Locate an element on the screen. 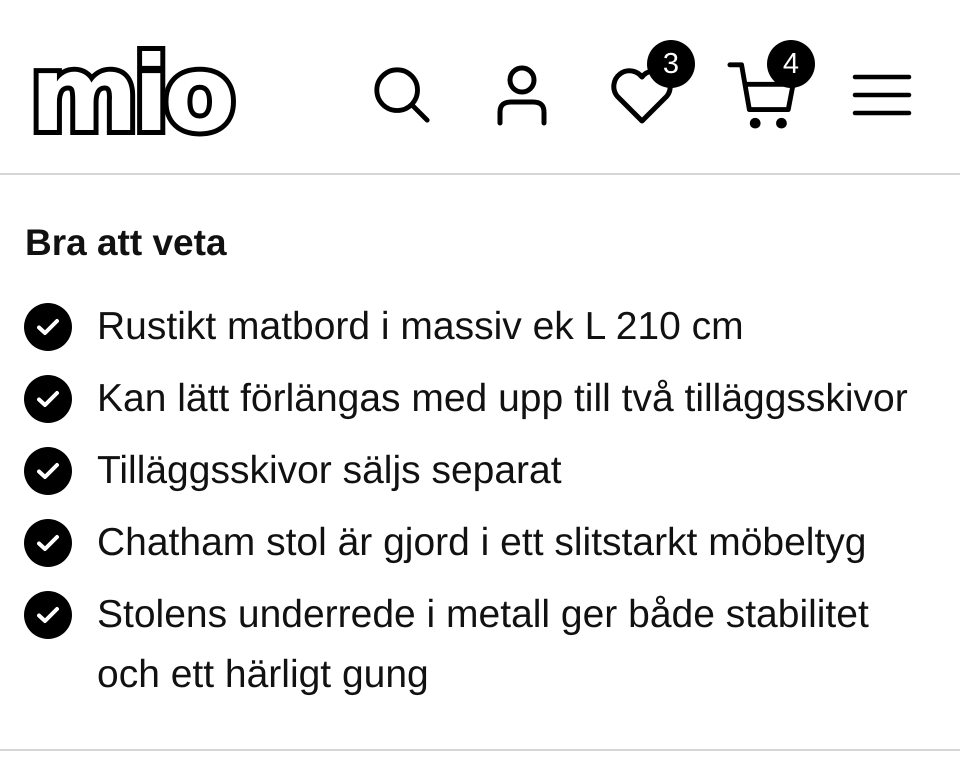 The image size is (960, 777). logo: mio is located at coordinates (132, 94).